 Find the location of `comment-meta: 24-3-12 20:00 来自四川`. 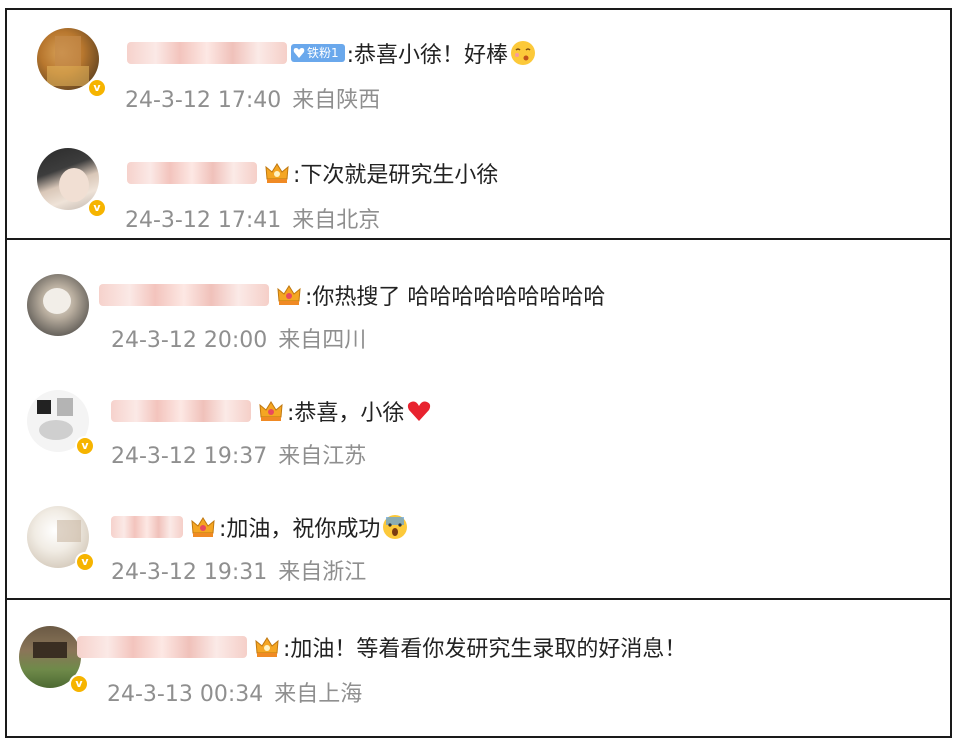

comment-meta: 24-3-12 20:00 来自四川 is located at coordinates (238, 338).